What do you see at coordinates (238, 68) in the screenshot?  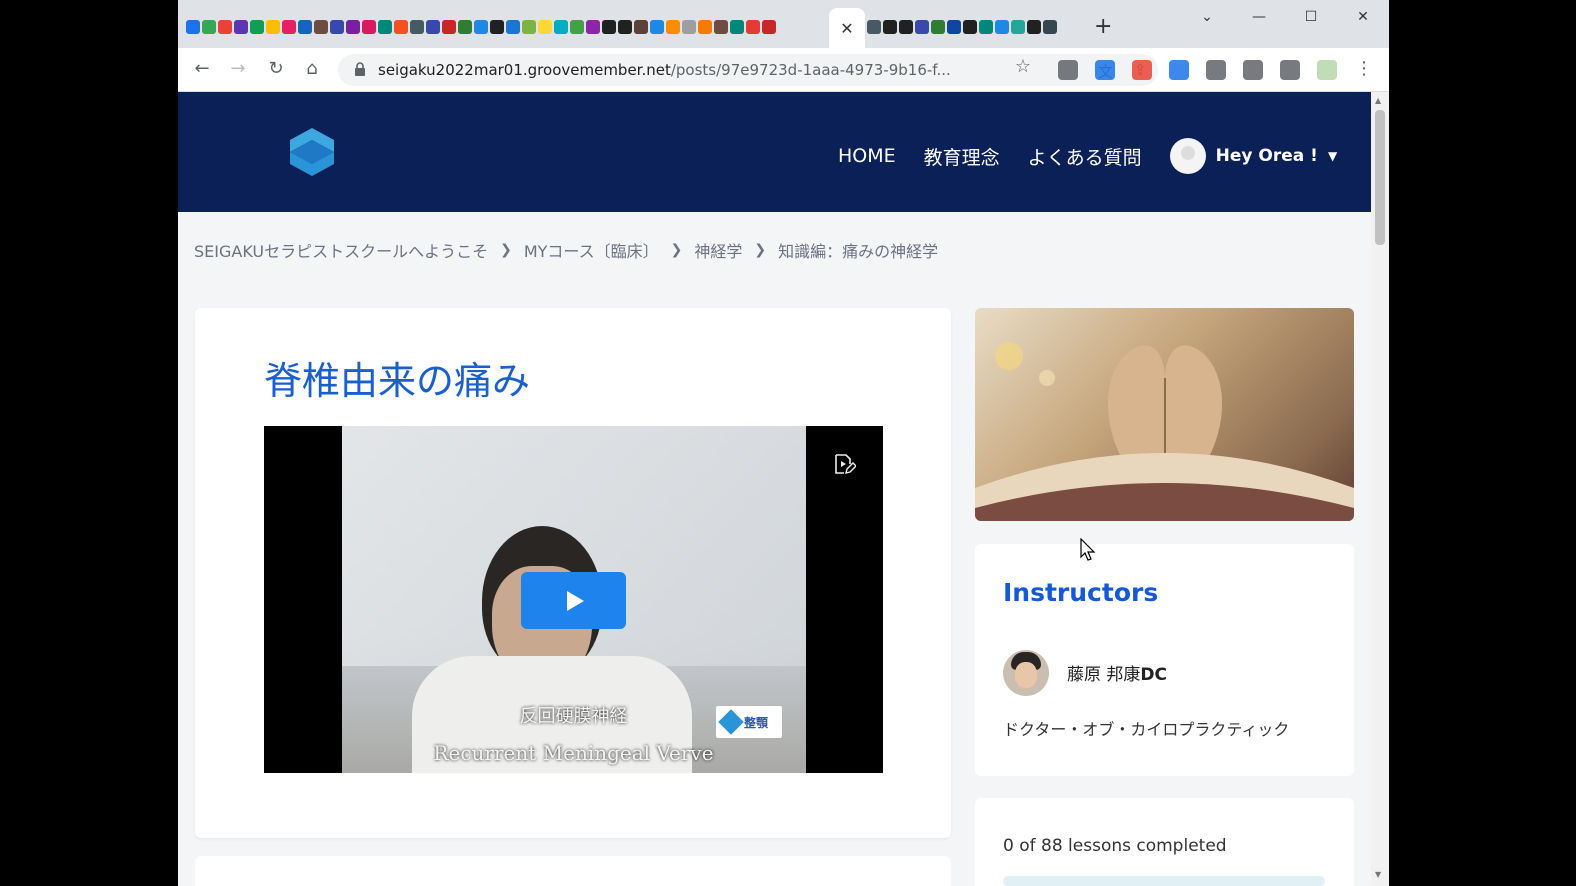 I see `forward-icon: →` at bounding box center [238, 68].